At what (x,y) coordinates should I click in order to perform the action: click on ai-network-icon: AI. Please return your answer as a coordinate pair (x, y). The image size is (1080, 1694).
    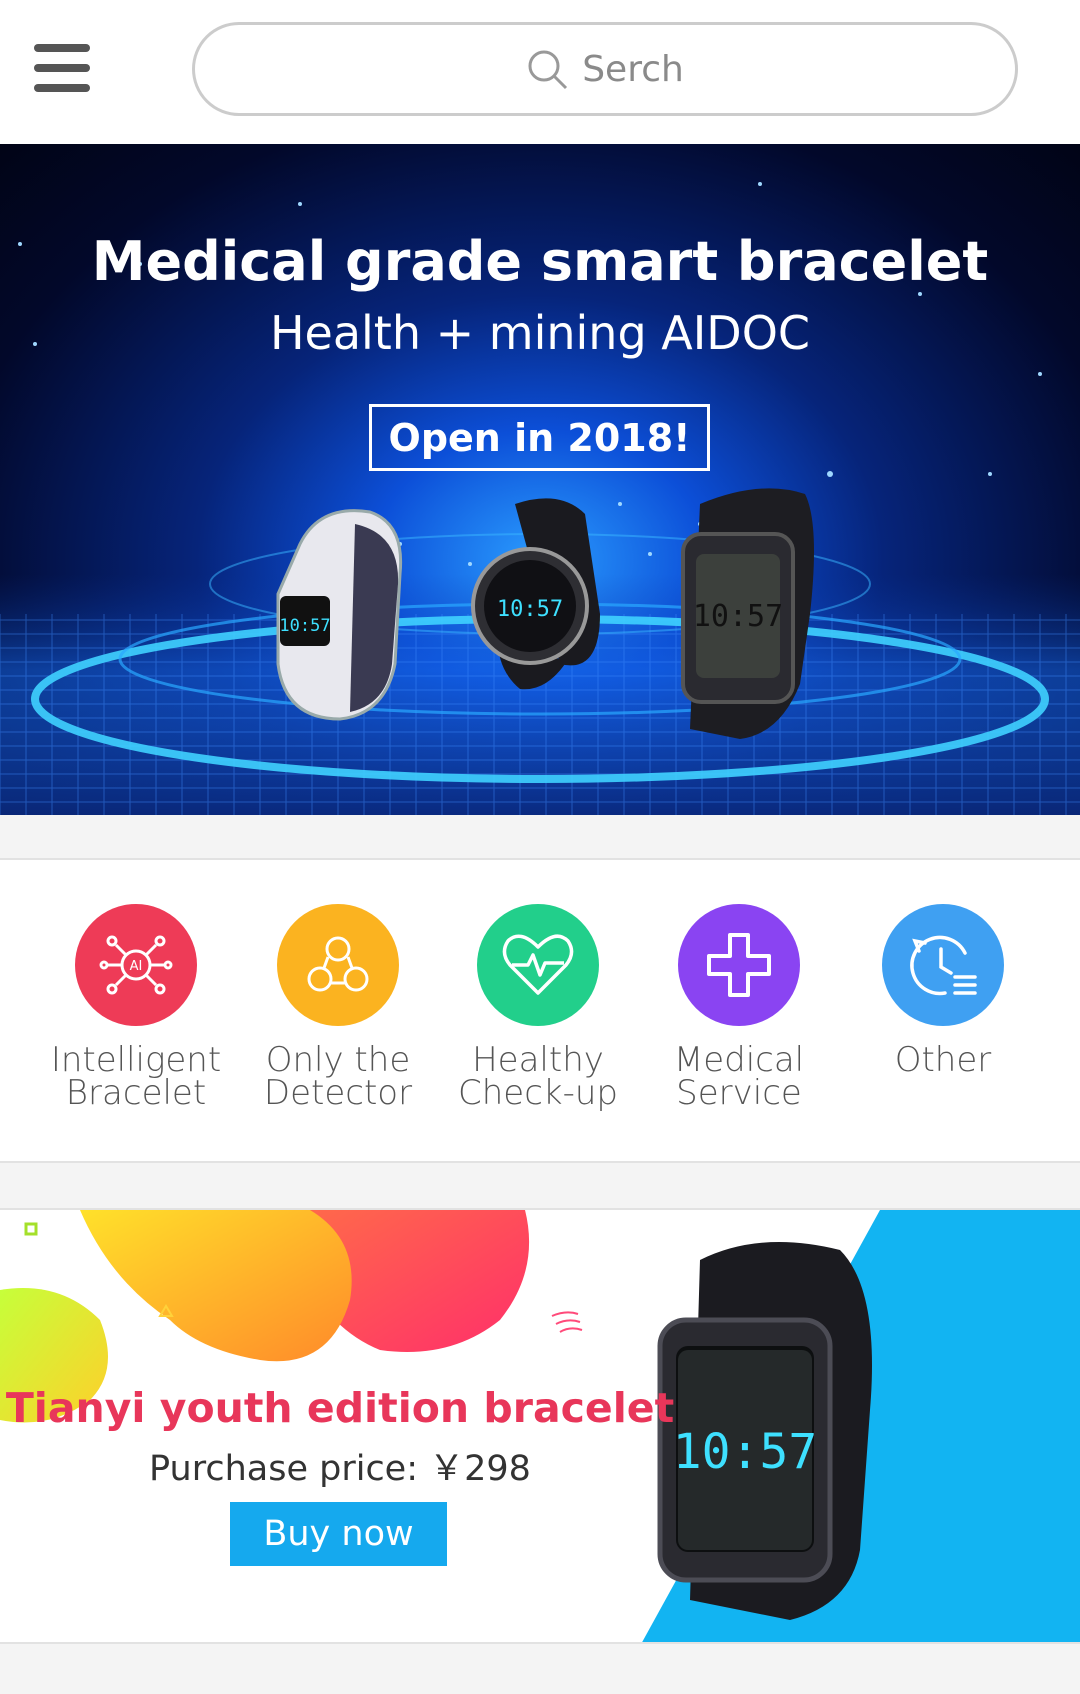
    Looking at the image, I should click on (136, 965).